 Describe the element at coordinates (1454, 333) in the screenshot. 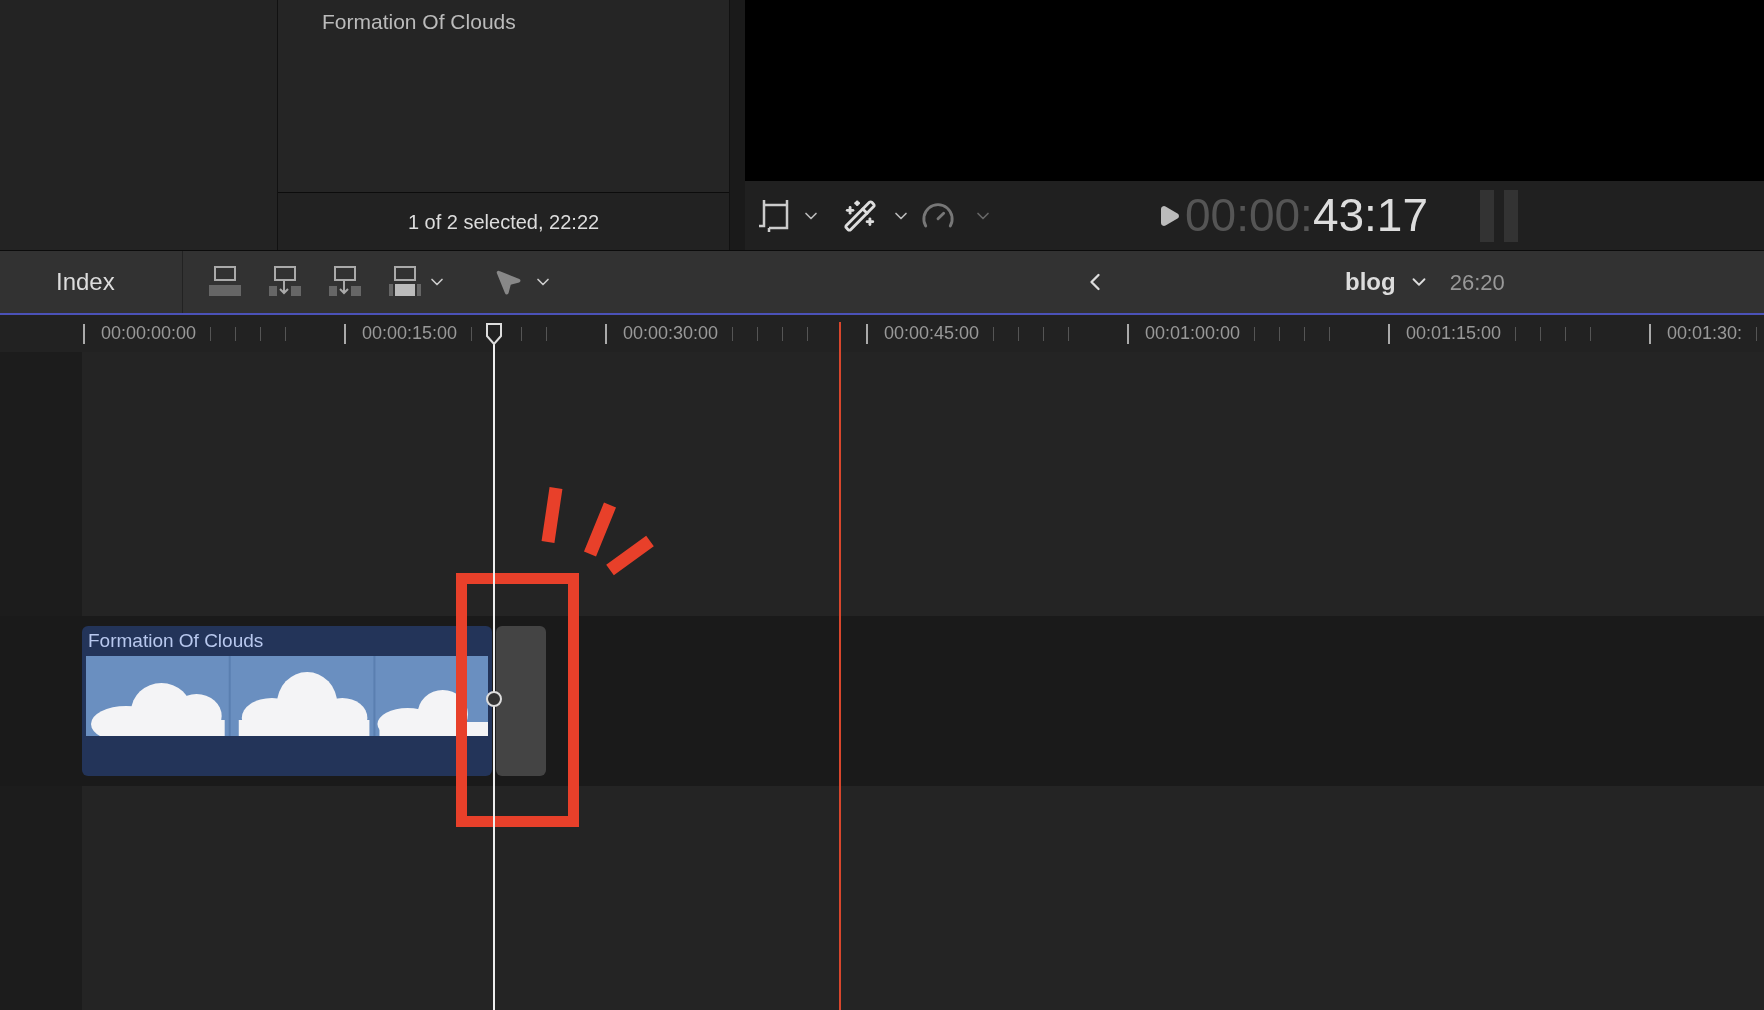

I see `ruler-label: 00:01:15:00` at that location.